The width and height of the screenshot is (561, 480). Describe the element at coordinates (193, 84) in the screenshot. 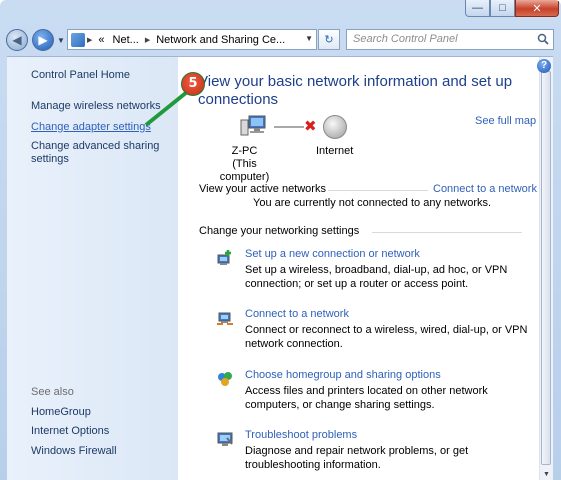

I see `step-callout-badge: 5` at that location.